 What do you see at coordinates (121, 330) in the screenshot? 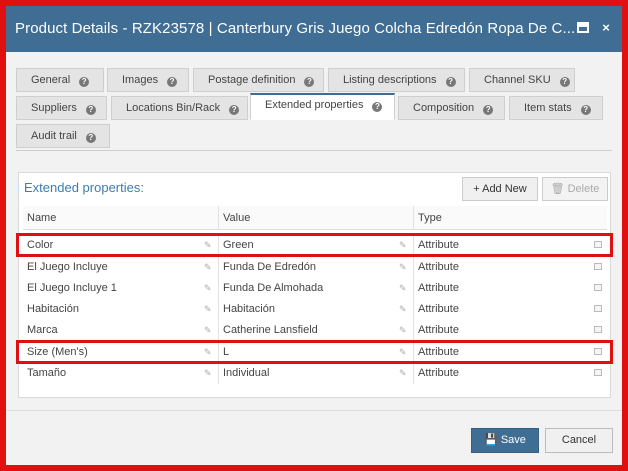
I see `name-cell: Marca ✎` at bounding box center [121, 330].